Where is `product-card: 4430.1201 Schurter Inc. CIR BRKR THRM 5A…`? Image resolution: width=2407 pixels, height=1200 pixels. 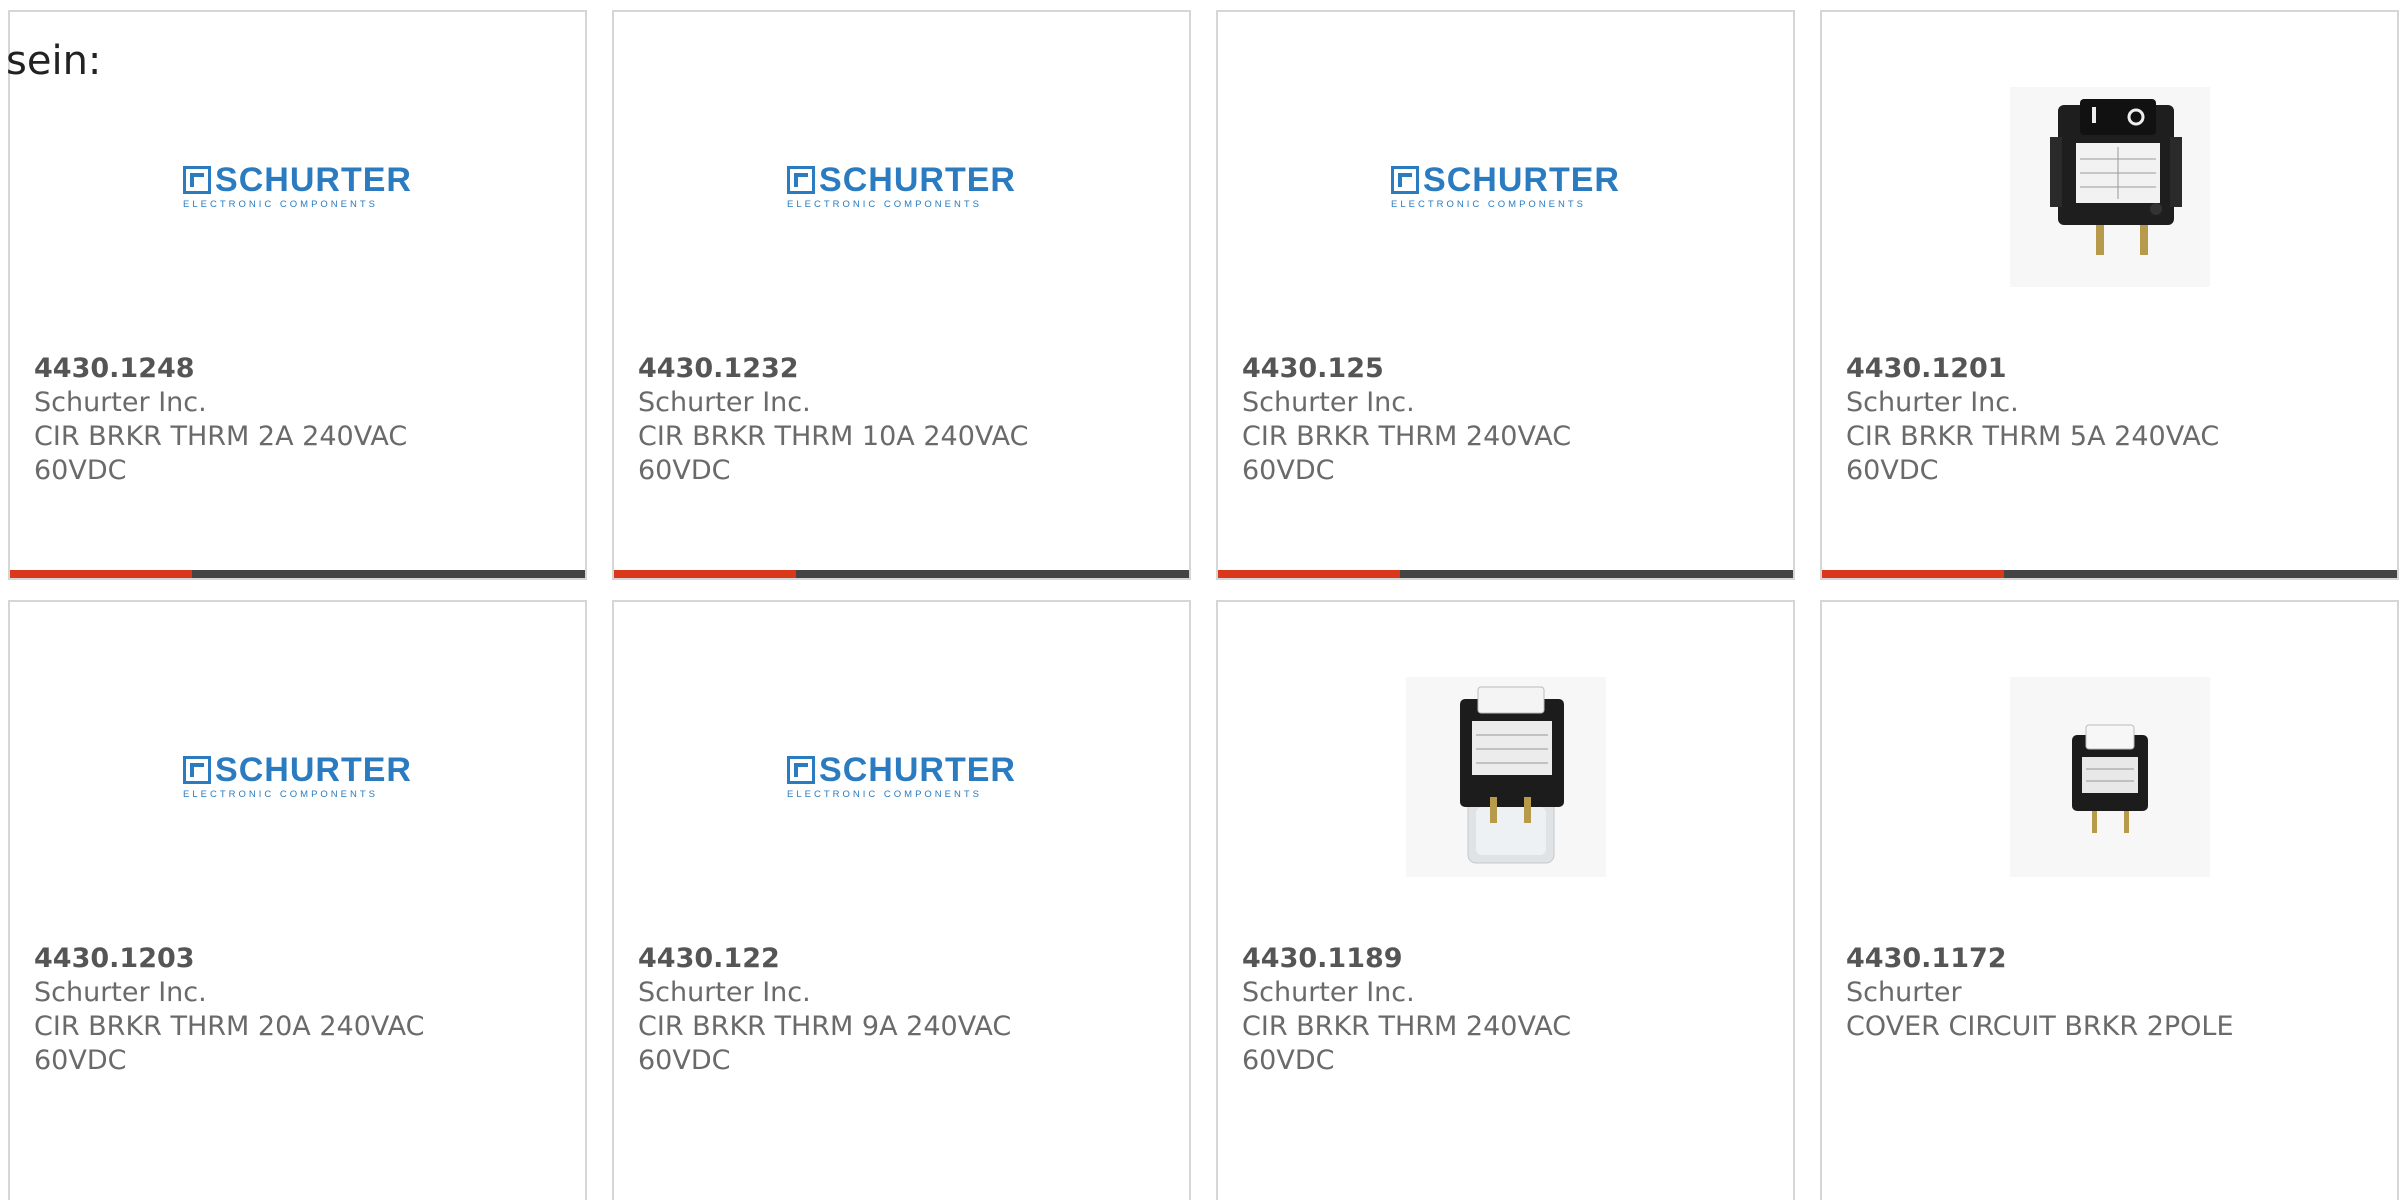
product-card: 4430.1201 Schurter Inc. CIR BRKR THRM 5A… is located at coordinates (2109, 295).